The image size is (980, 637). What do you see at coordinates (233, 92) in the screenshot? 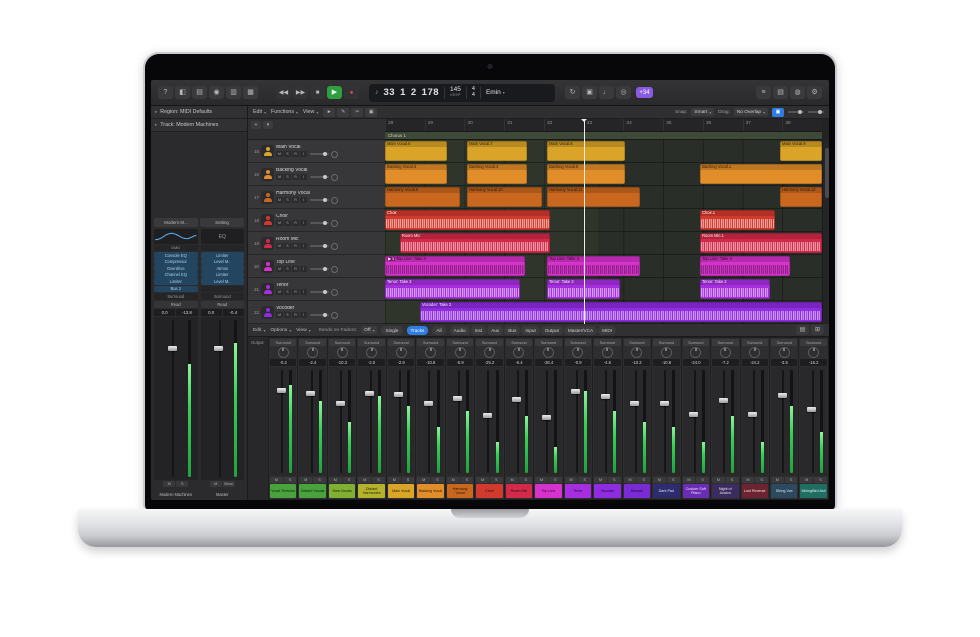
I see `mixer-icon: ▥` at bounding box center [233, 92].